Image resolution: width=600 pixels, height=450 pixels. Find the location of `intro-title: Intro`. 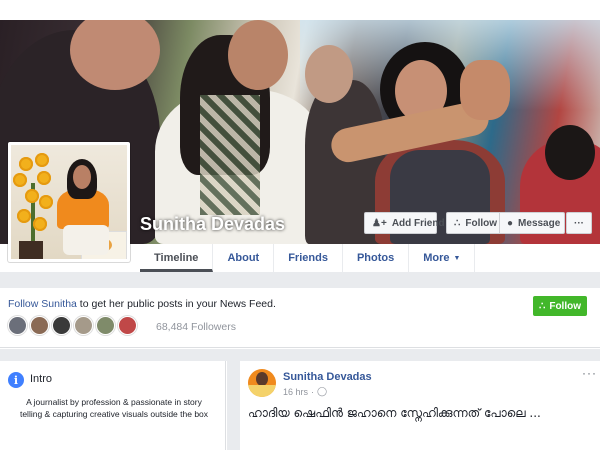

intro-title: Intro is located at coordinates (41, 379).